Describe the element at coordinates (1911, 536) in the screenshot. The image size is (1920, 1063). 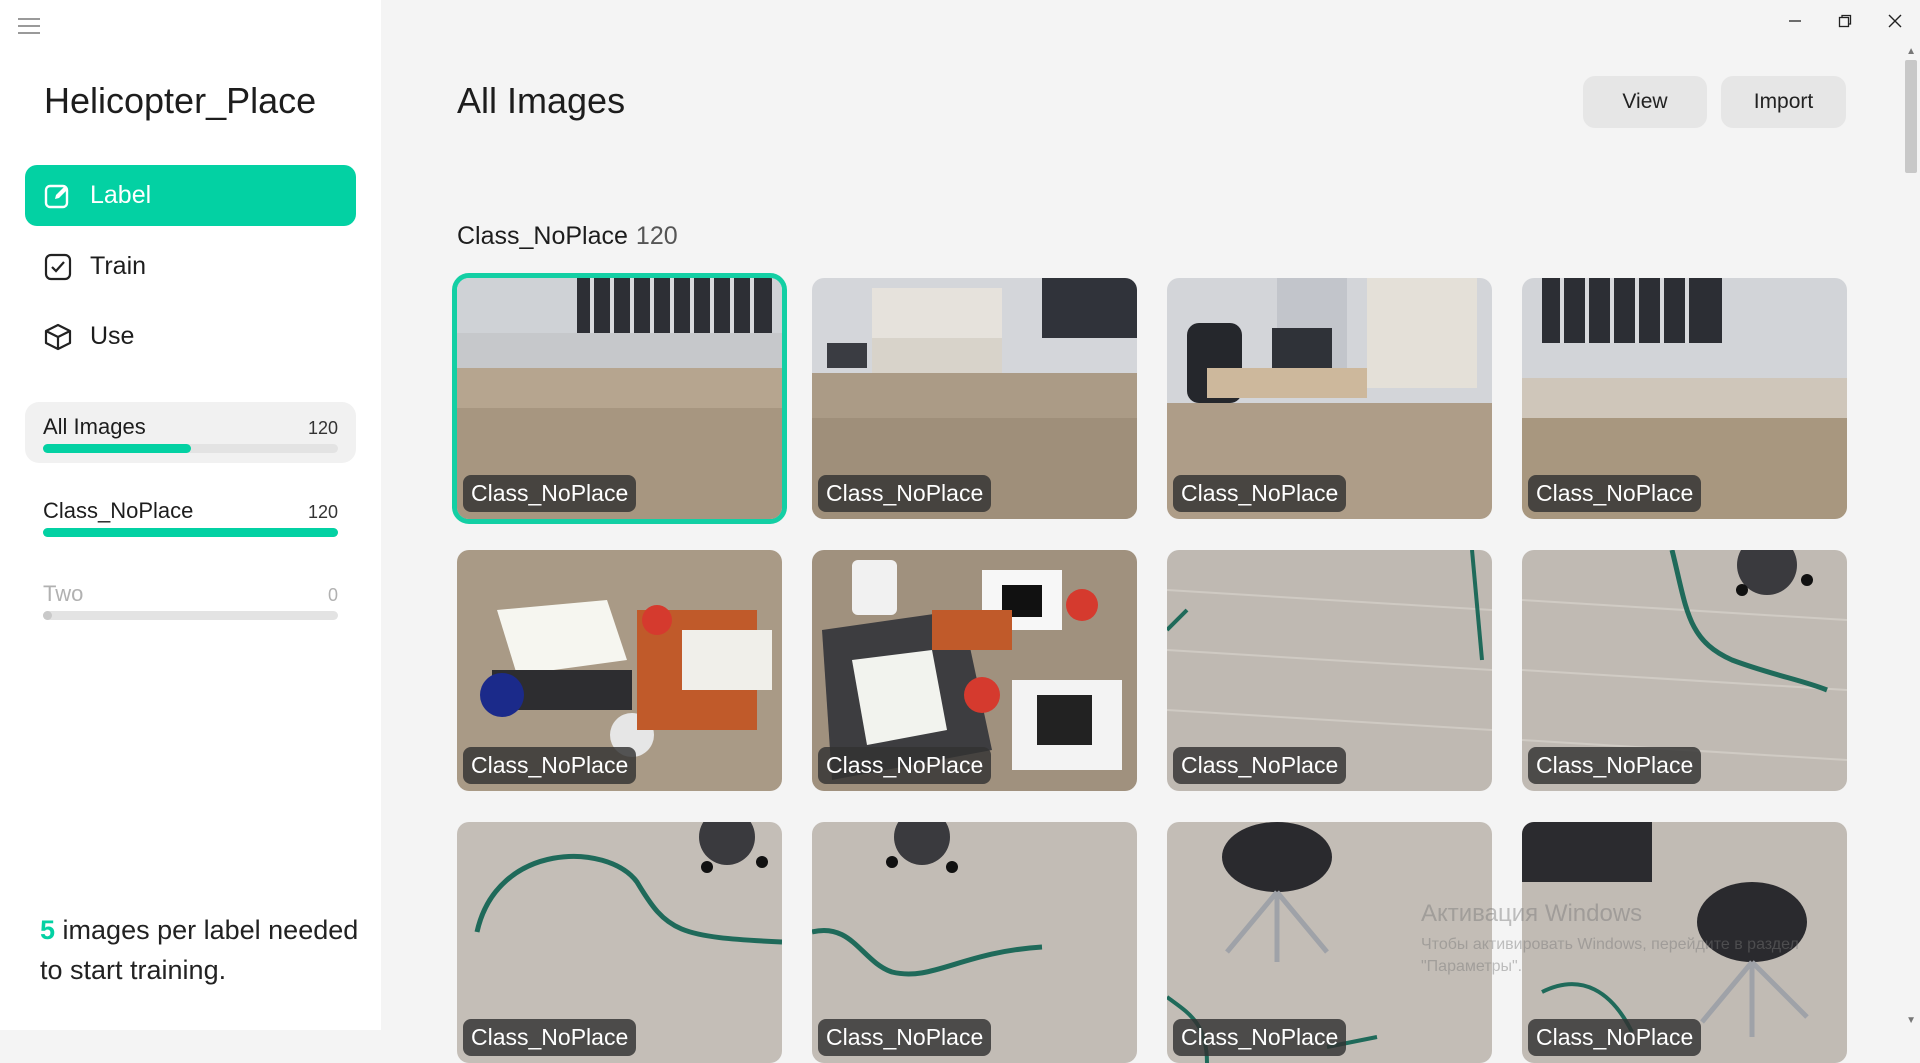
I see `scrollbar` at that location.